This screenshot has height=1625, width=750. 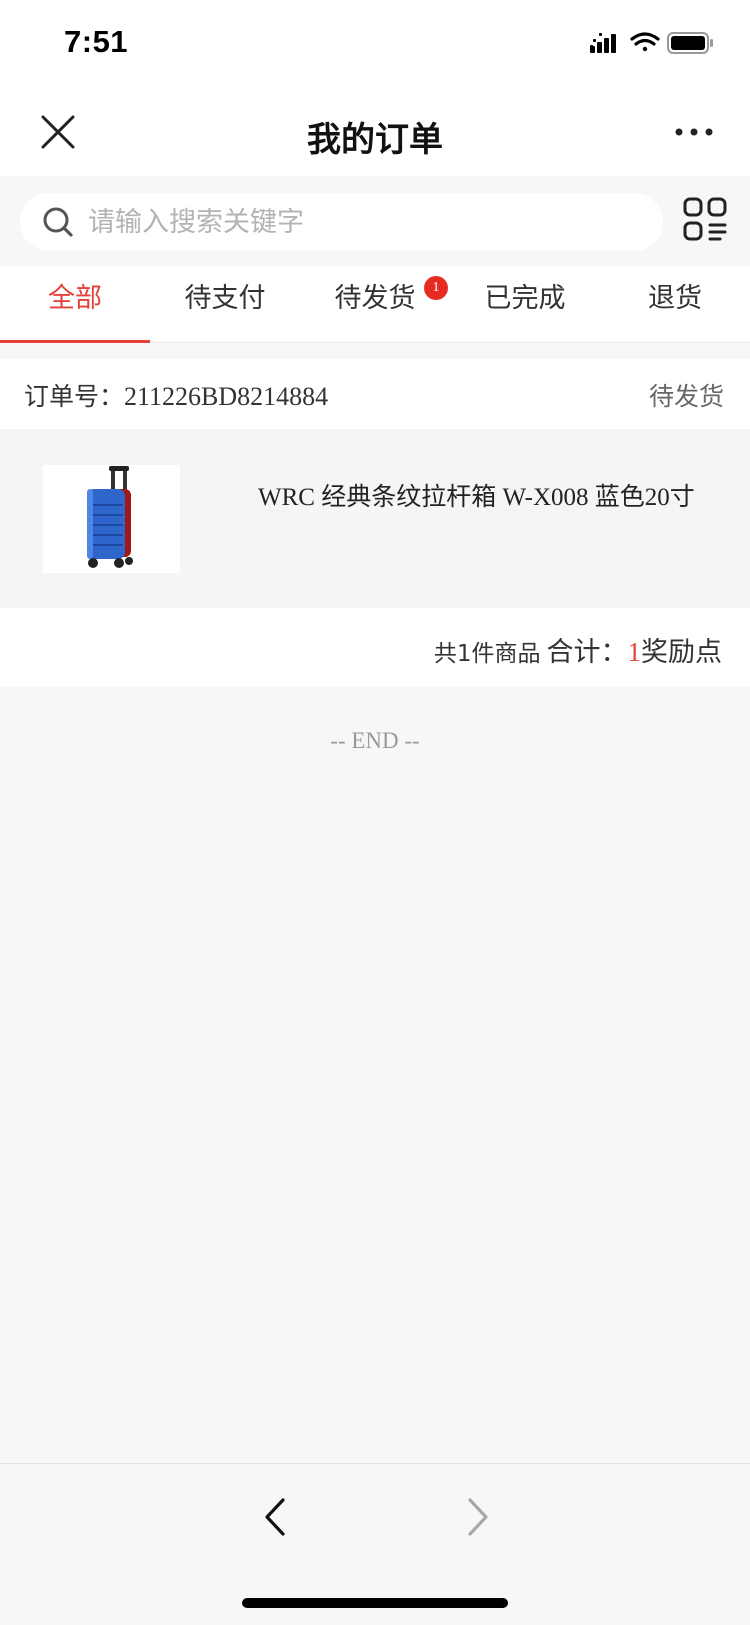 What do you see at coordinates (375, 298) in the screenshot?
I see `tab-label: 待发货` at bounding box center [375, 298].